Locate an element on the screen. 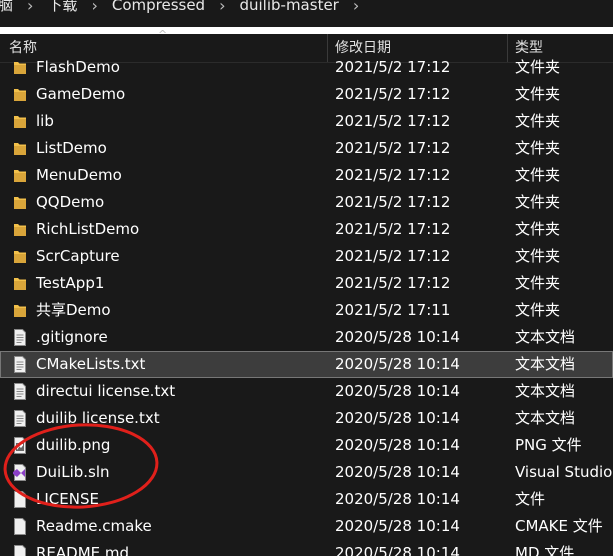 The image size is (613, 556). file-name: DuiLib.sln is located at coordinates (73, 472).